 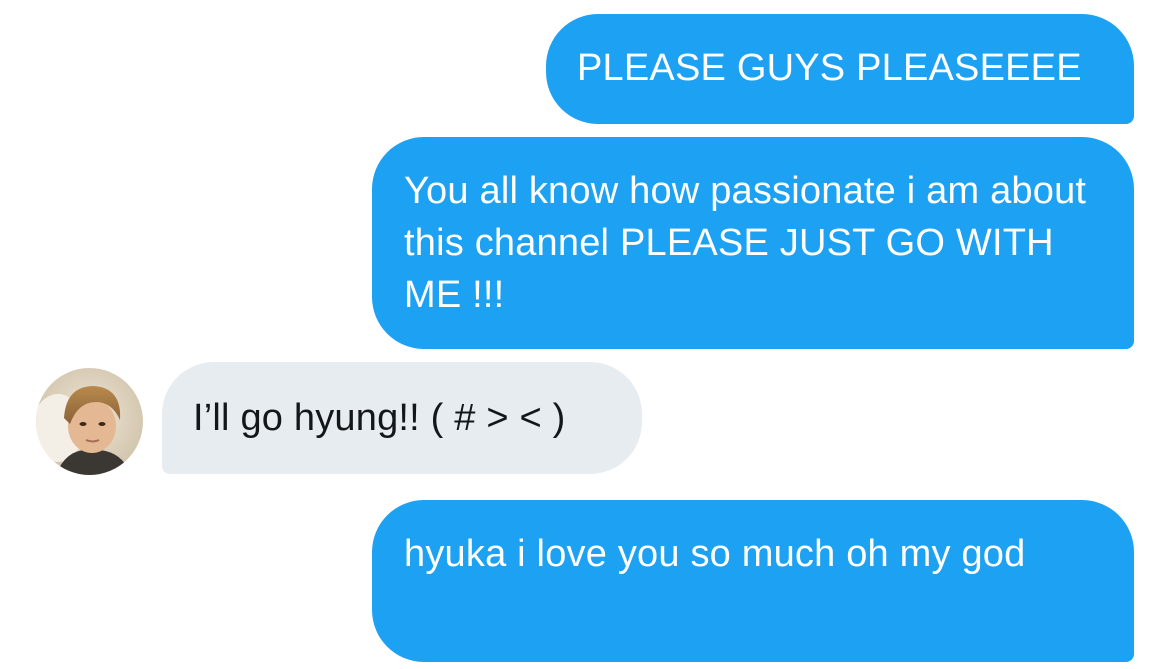 I want to click on message-text: PLEASE GUYS PLEASEEEE, so click(x=829, y=68).